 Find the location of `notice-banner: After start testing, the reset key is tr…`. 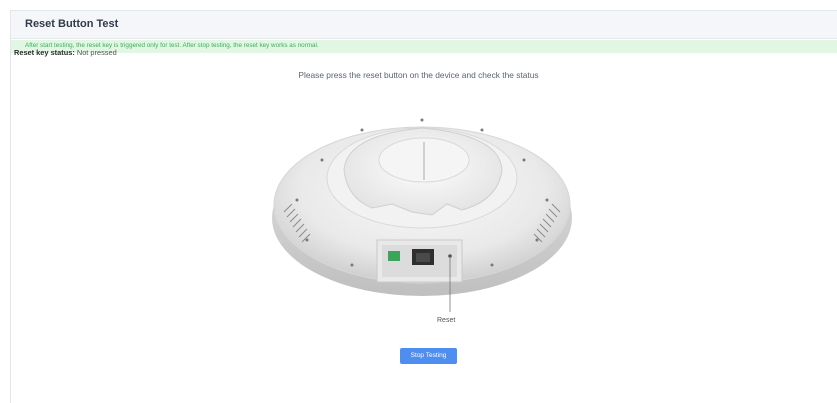

notice-banner: After start testing, the reset key is tr… is located at coordinates (424, 46).